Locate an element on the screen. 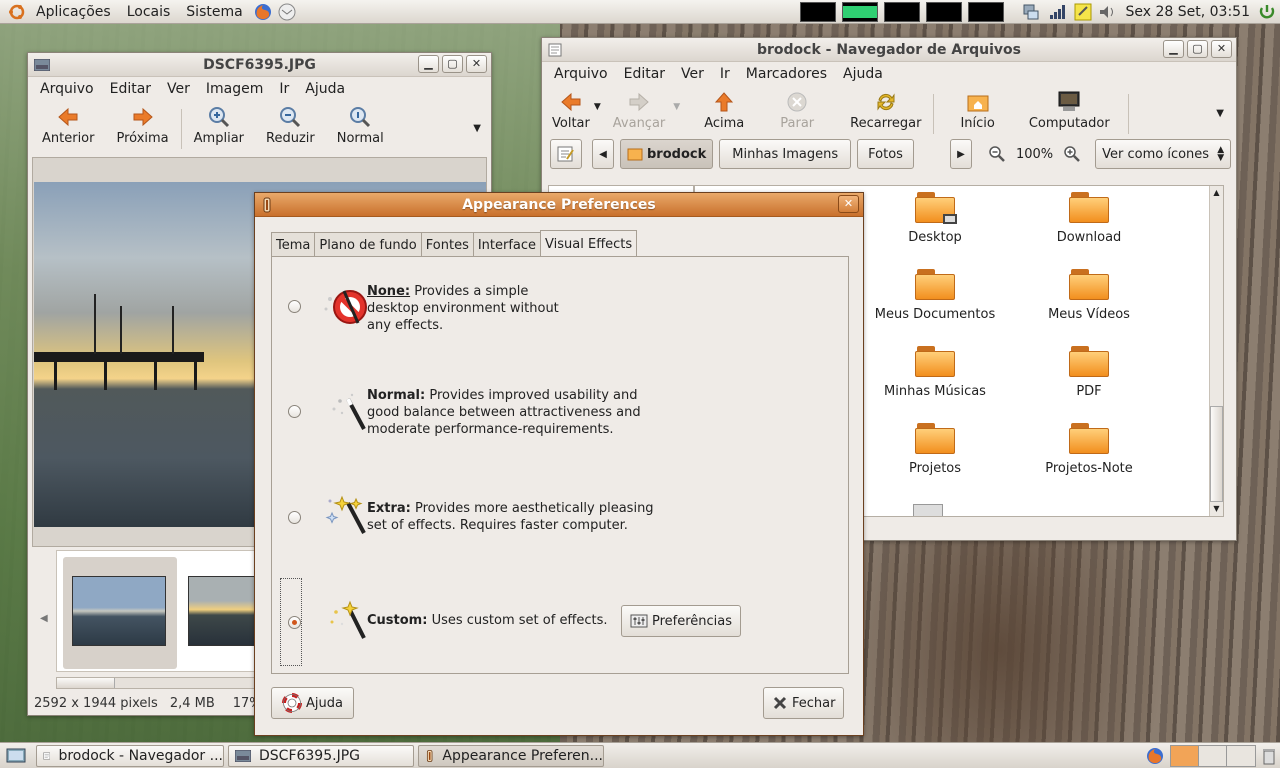 Image resolution: width=1280 pixels, height=768 pixels. folder-download: Download is located at coordinates (1089, 217).